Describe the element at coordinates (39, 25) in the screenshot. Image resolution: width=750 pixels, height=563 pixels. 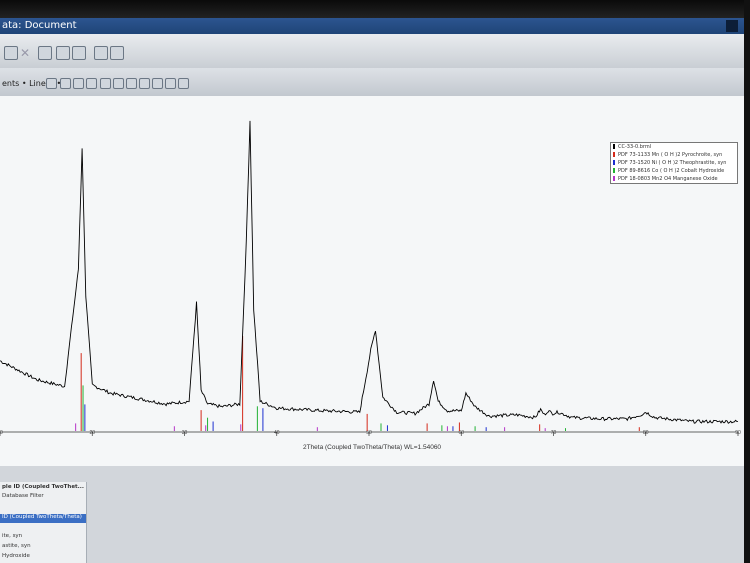
I see `window-title: ata: Document` at that location.